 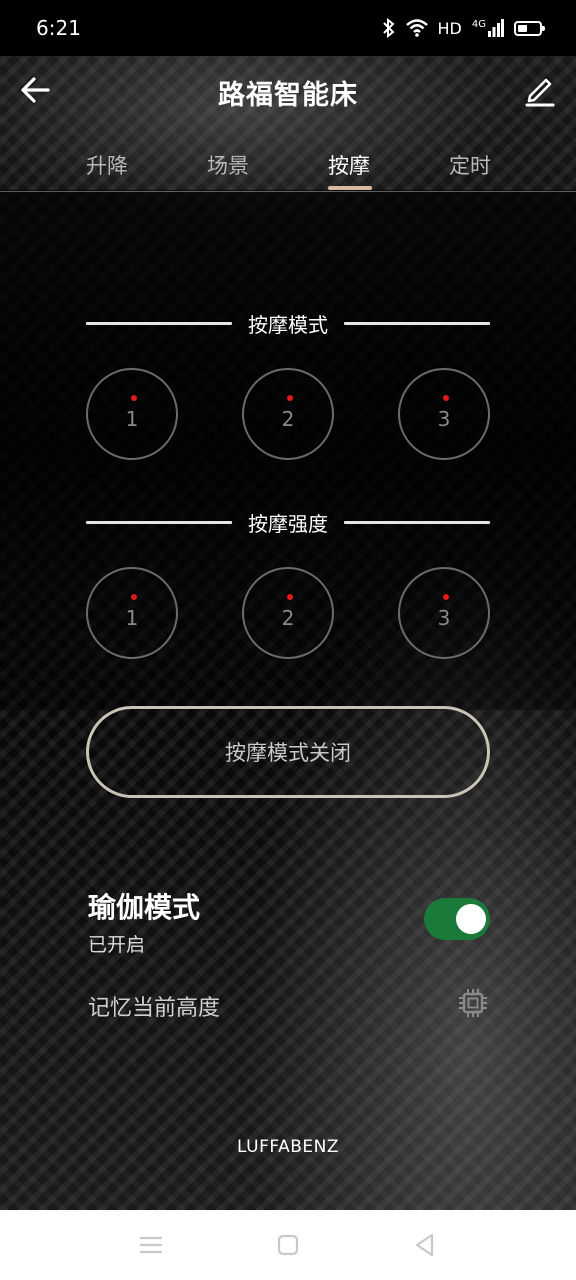 What do you see at coordinates (144, 907) in the screenshot?
I see `yoga-mode-title: 瑜伽模式` at bounding box center [144, 907].